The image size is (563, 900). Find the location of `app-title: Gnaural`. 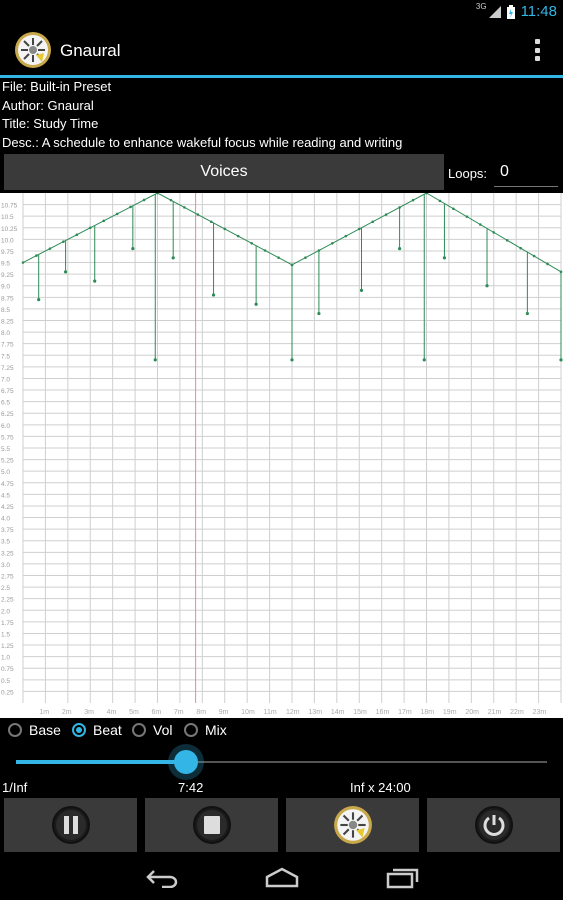

app-title: Gnaural is located at coordinates (90, 50).